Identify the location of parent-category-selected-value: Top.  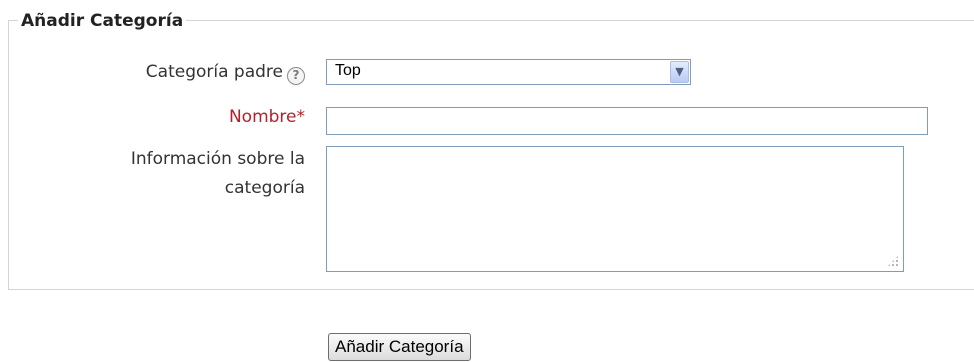
(348, 70).